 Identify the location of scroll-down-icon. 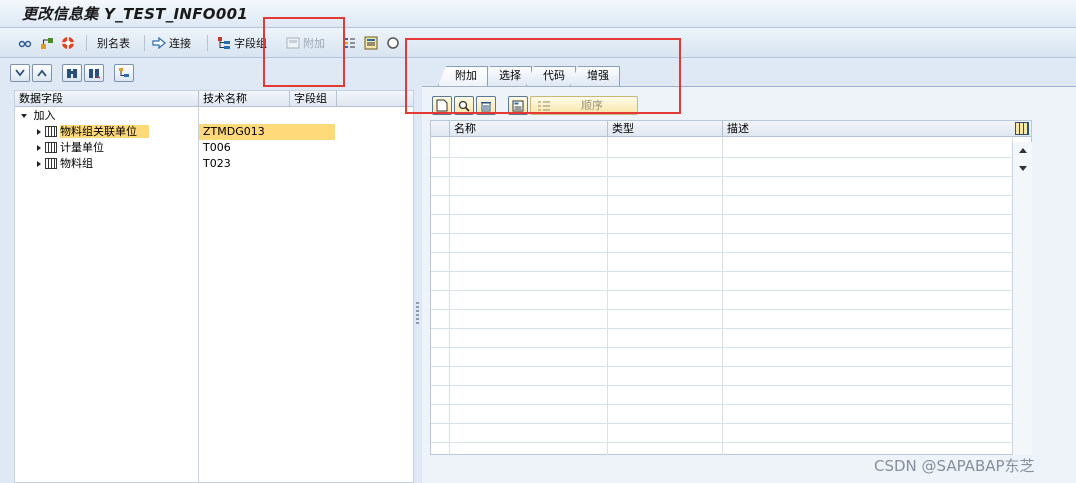
(1023, 168).